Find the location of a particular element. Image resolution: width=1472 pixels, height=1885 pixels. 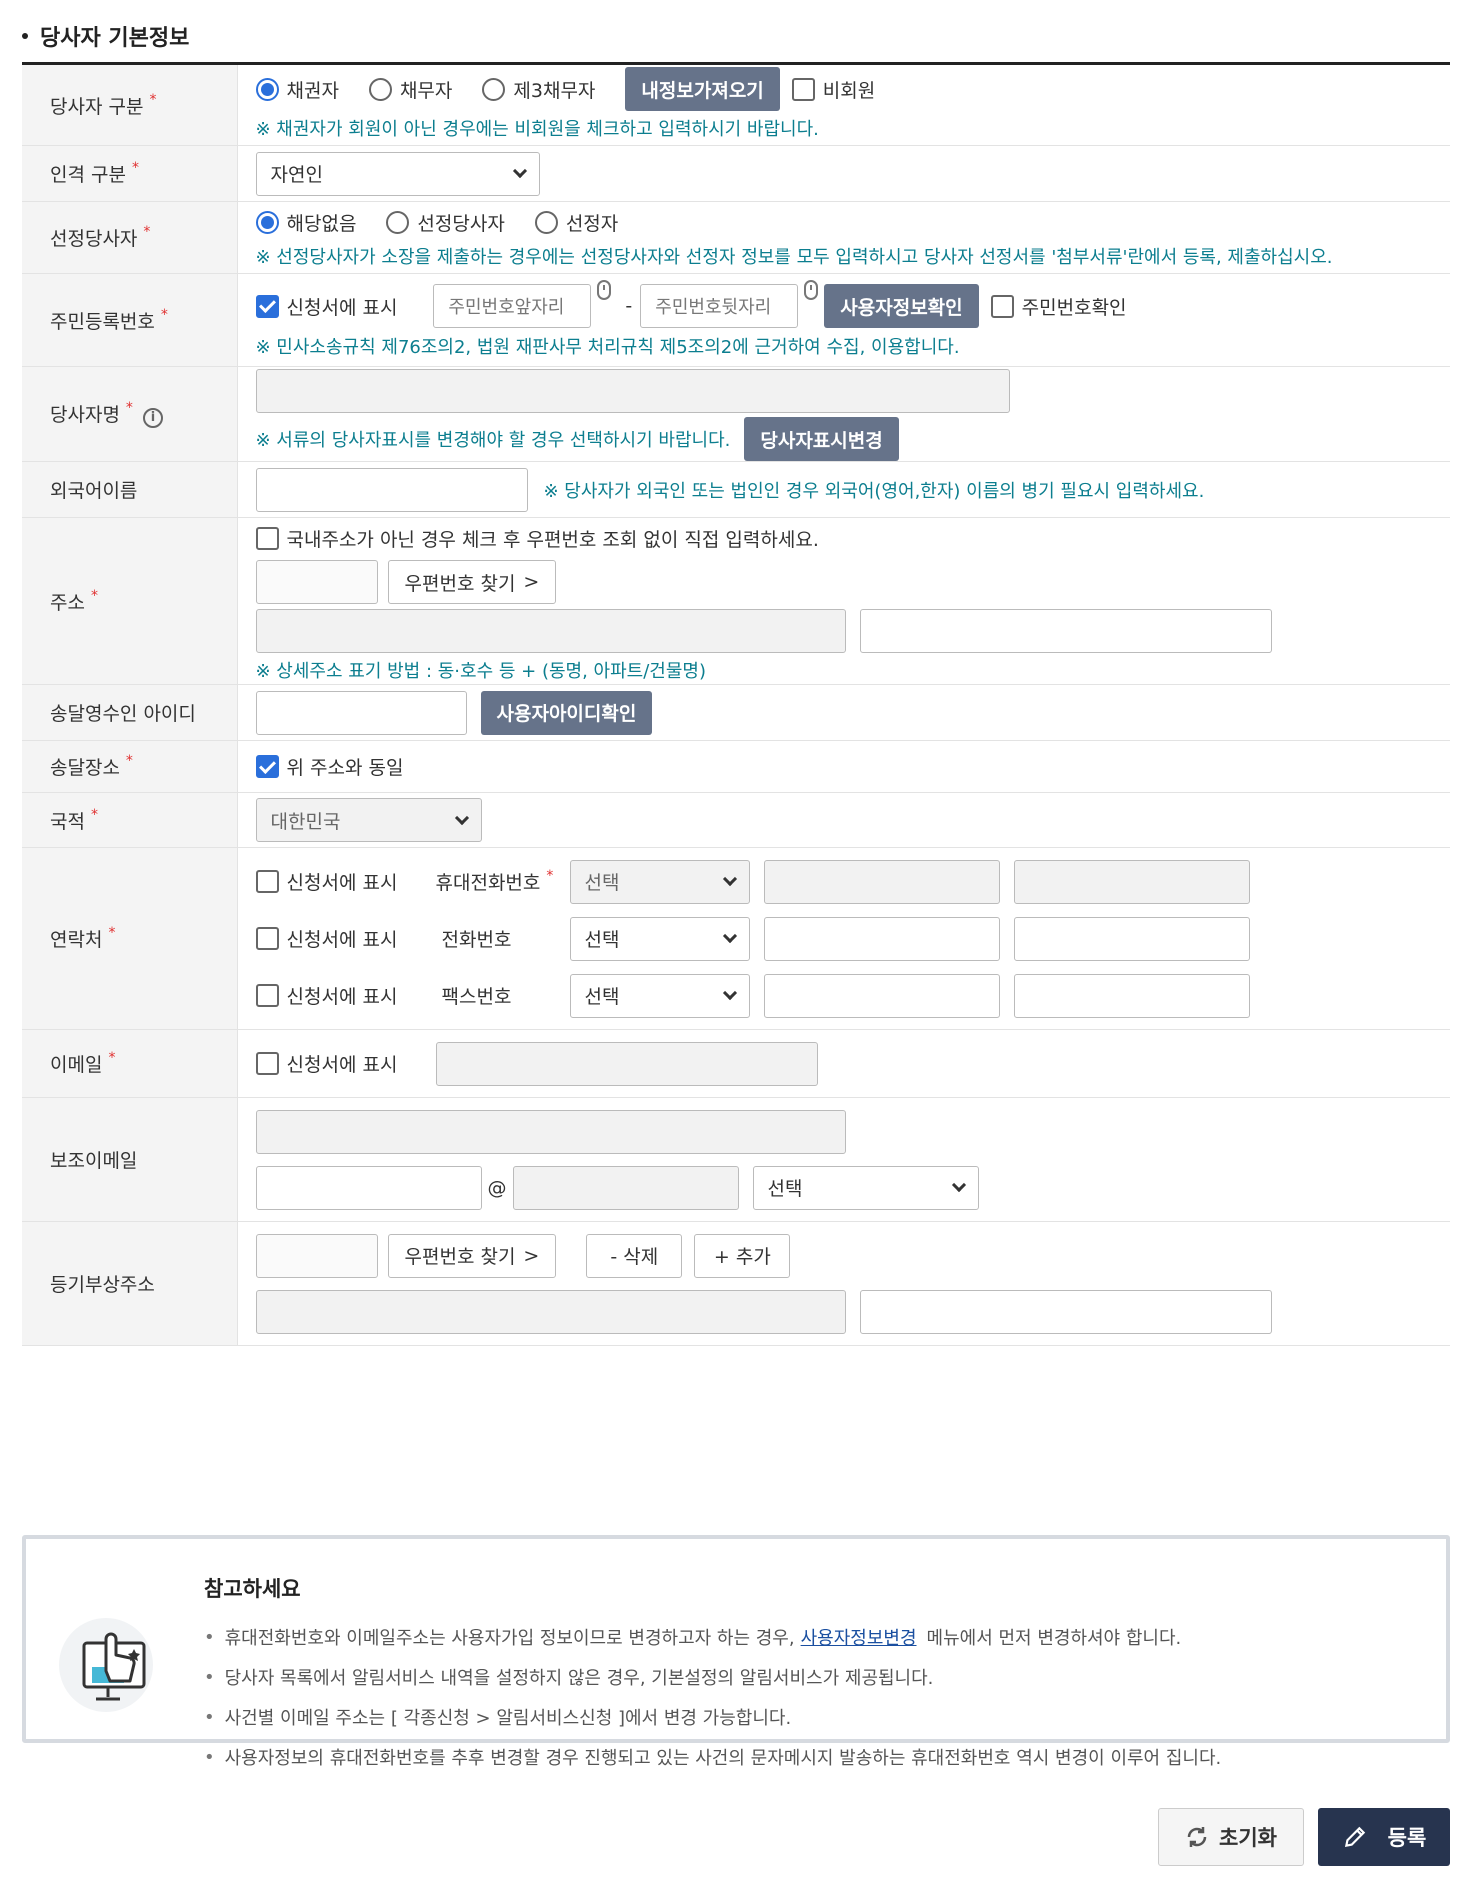

resident-confirm-checkbox: 주민번호확인 is located at coordinates (1058, 306).